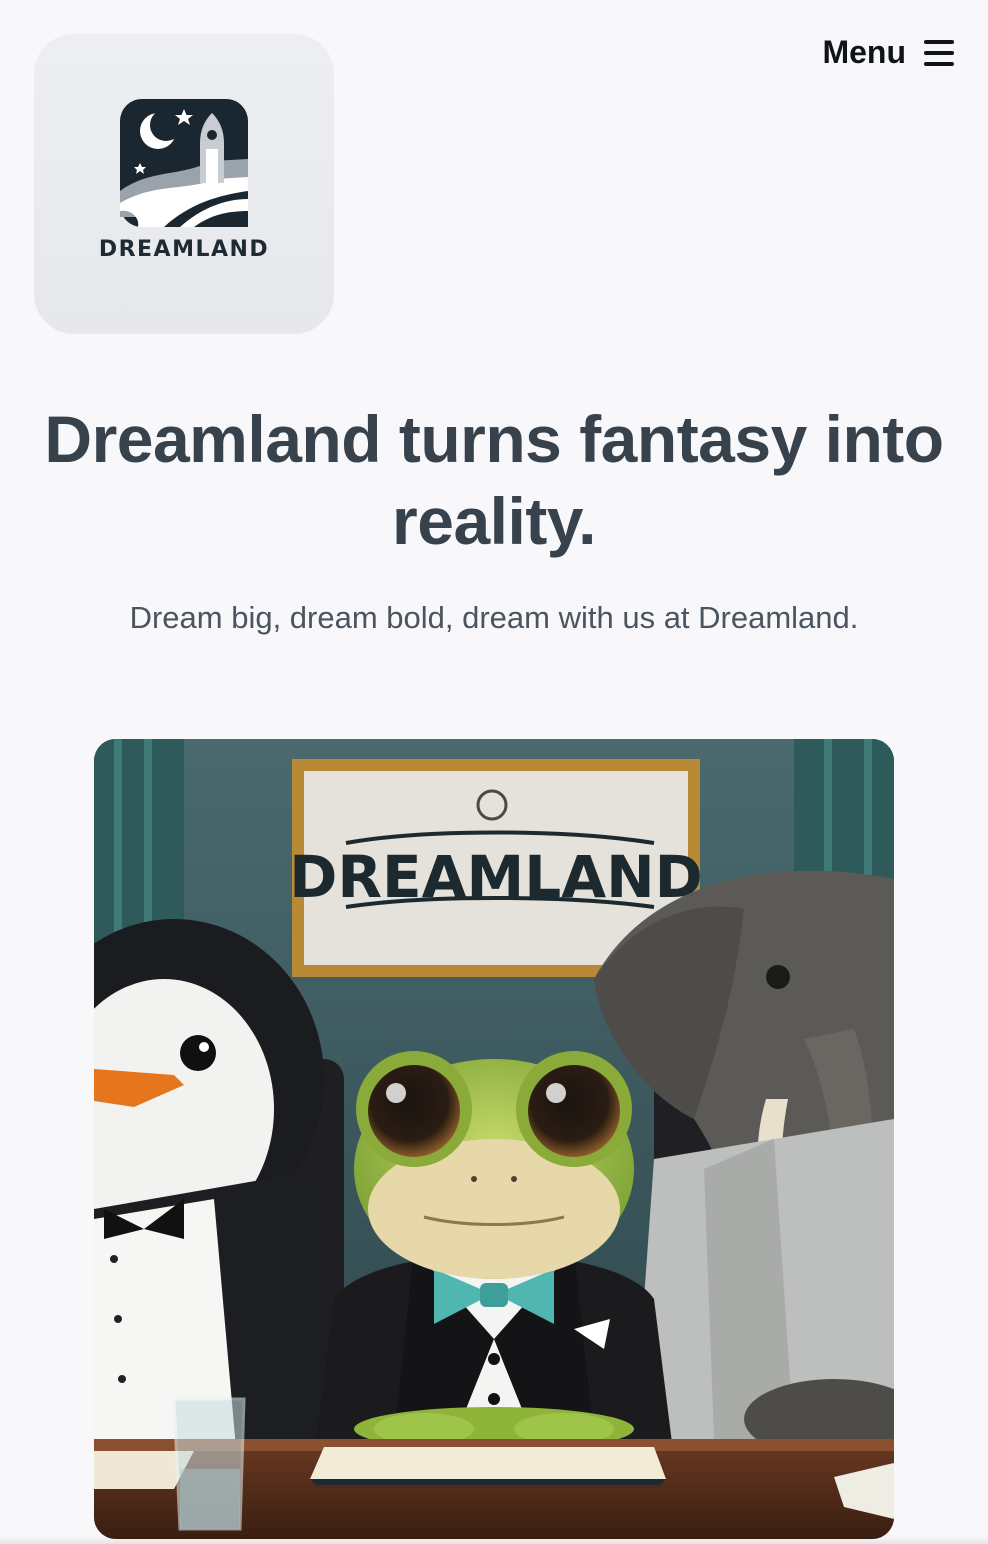 The image size is (988, 1544). What do you see at coordinates (939, 52) in the screenshot?
I see `hamburger-icon` at bounding box center [939, 52].